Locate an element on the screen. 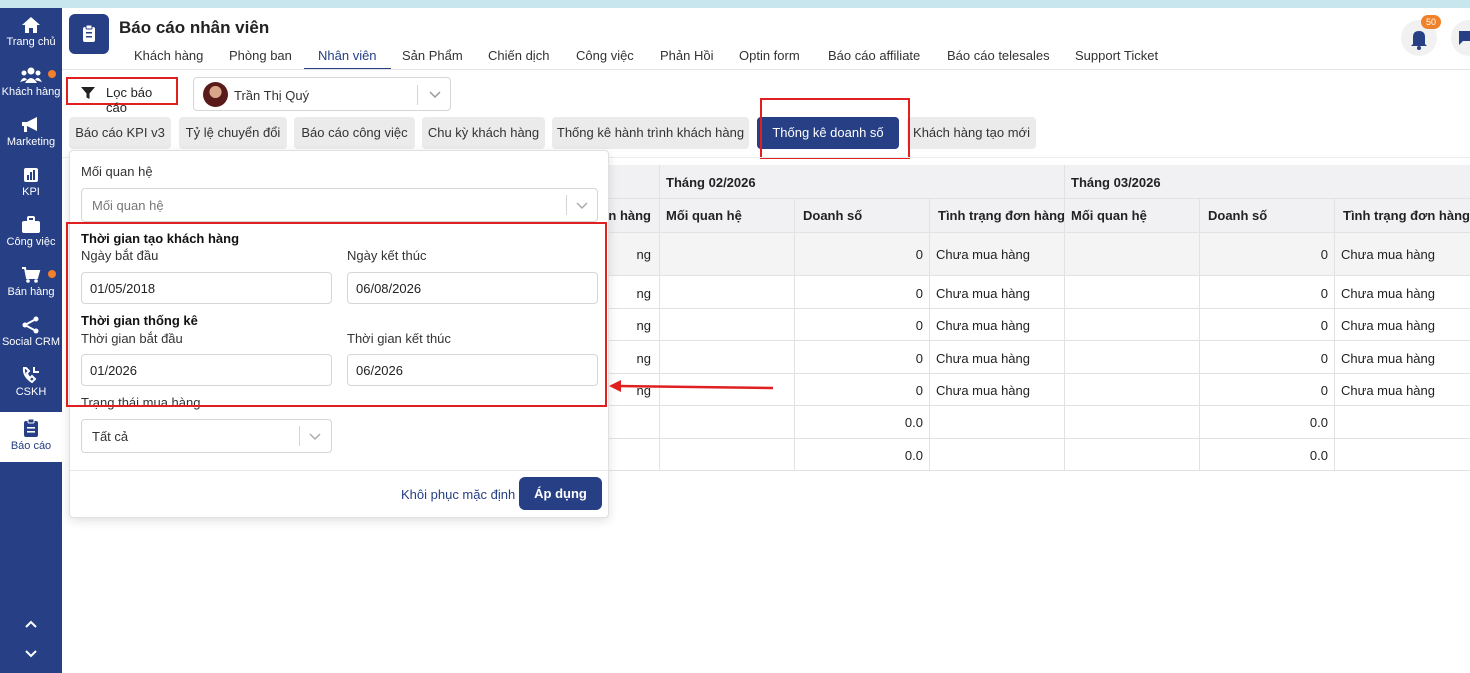 Image resolution: width=1470 pixels, height=673 pixels. sidebar-item-home: Trang chủ is located at coordinates (31, 41).